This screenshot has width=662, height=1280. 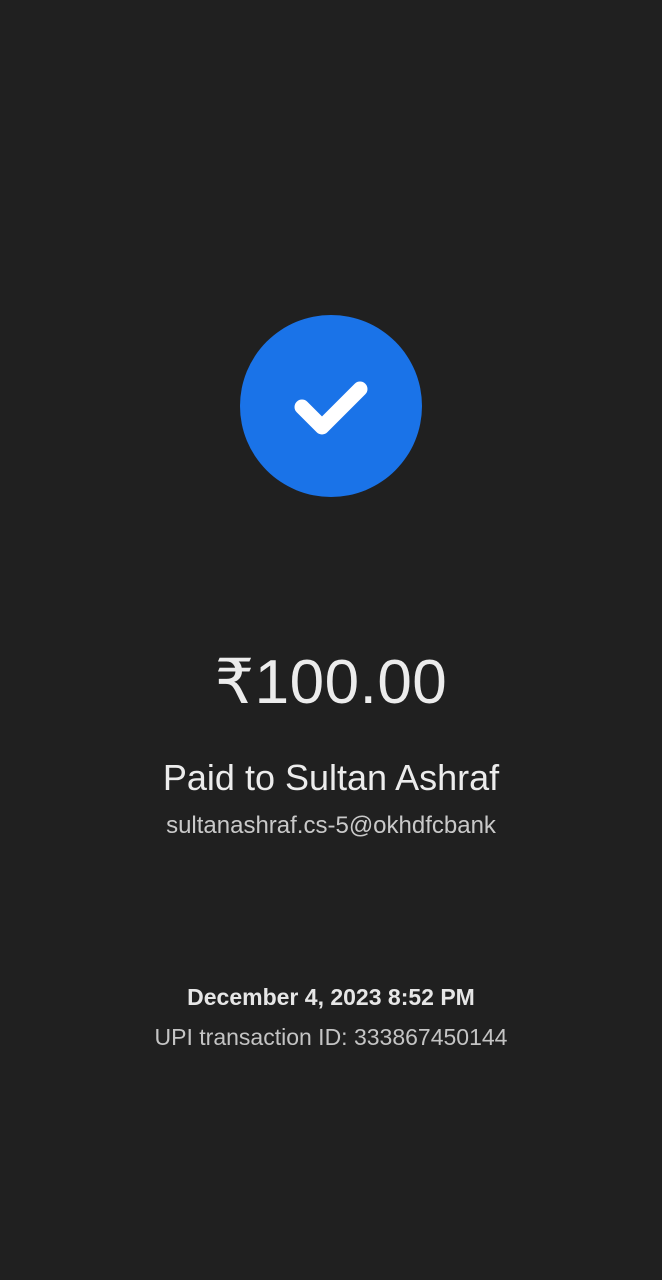 What do you see at coordinates (331, 825) in the screenshot?
I see `recipient-upi-id: sultanashraf.cs-5@okhdfcbank` at bounding box center [331, 825].